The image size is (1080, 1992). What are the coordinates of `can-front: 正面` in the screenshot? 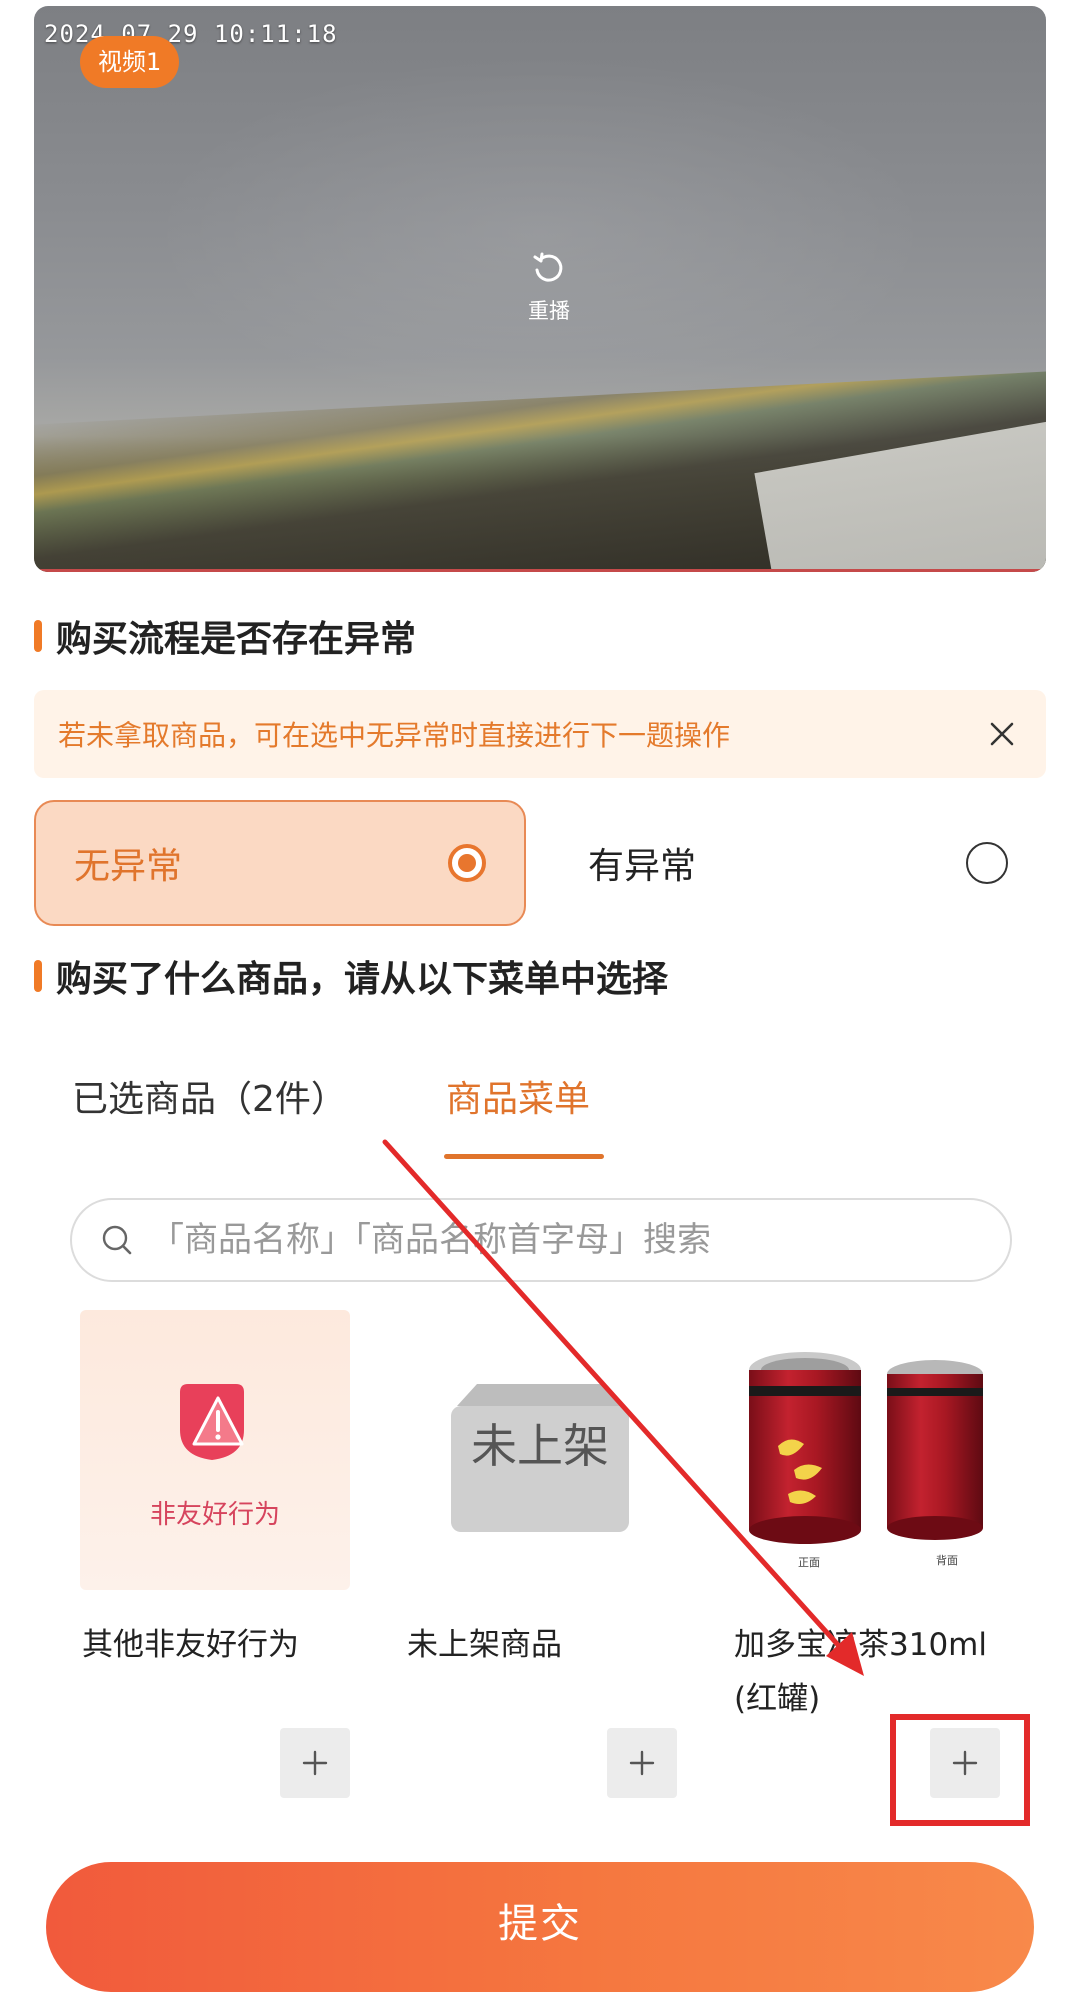 It's located at (809, 1460).